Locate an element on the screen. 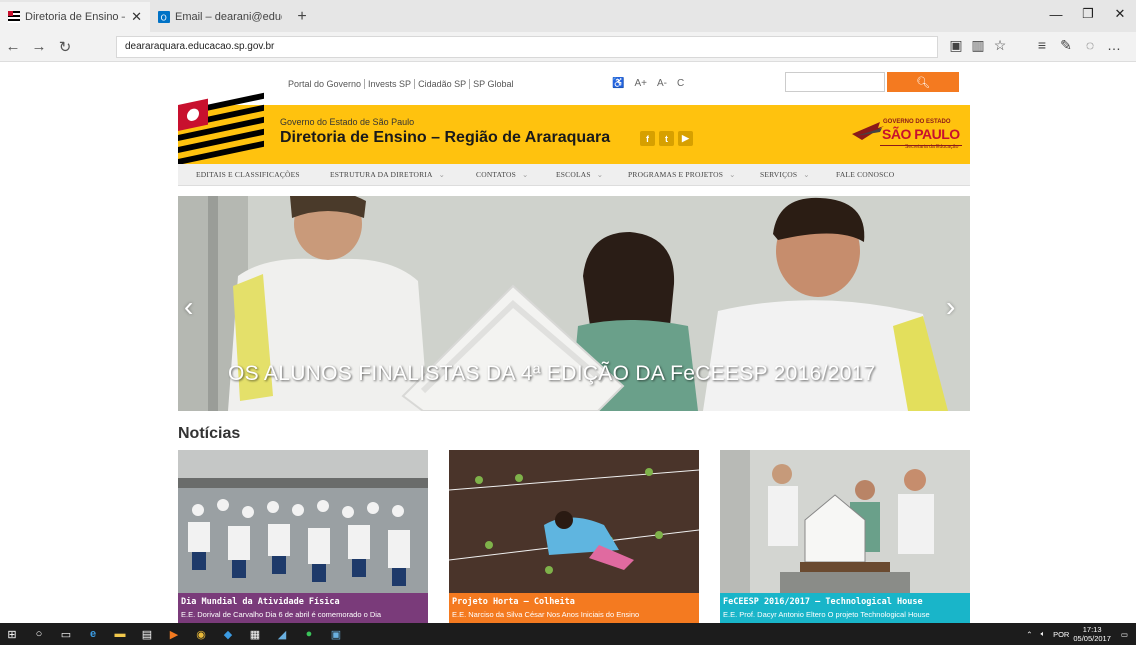 This screenshot has height=645, width=1136. font-decrease: A- is located at coordinates (662, 83).